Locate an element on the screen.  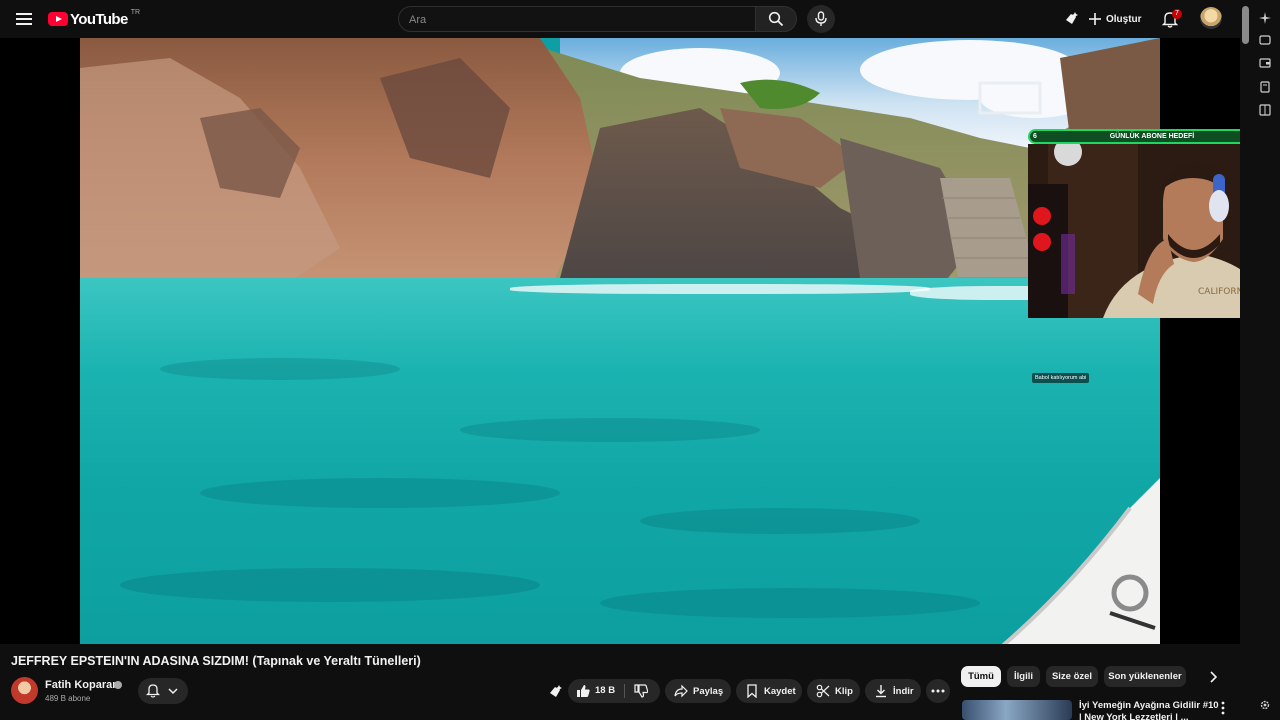
more-vertical-icon is located at coordinates (1223, 708).